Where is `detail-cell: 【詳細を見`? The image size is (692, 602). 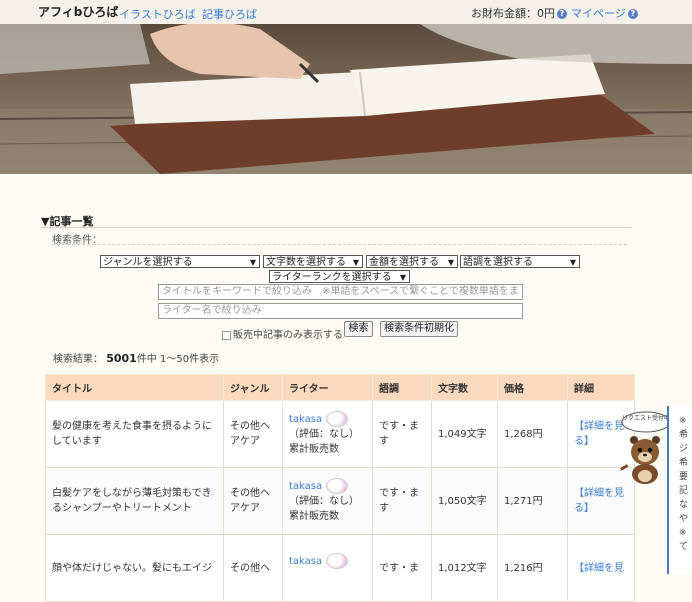 detail-cell: 【詳細を見 is located at coordinates (601, 568).